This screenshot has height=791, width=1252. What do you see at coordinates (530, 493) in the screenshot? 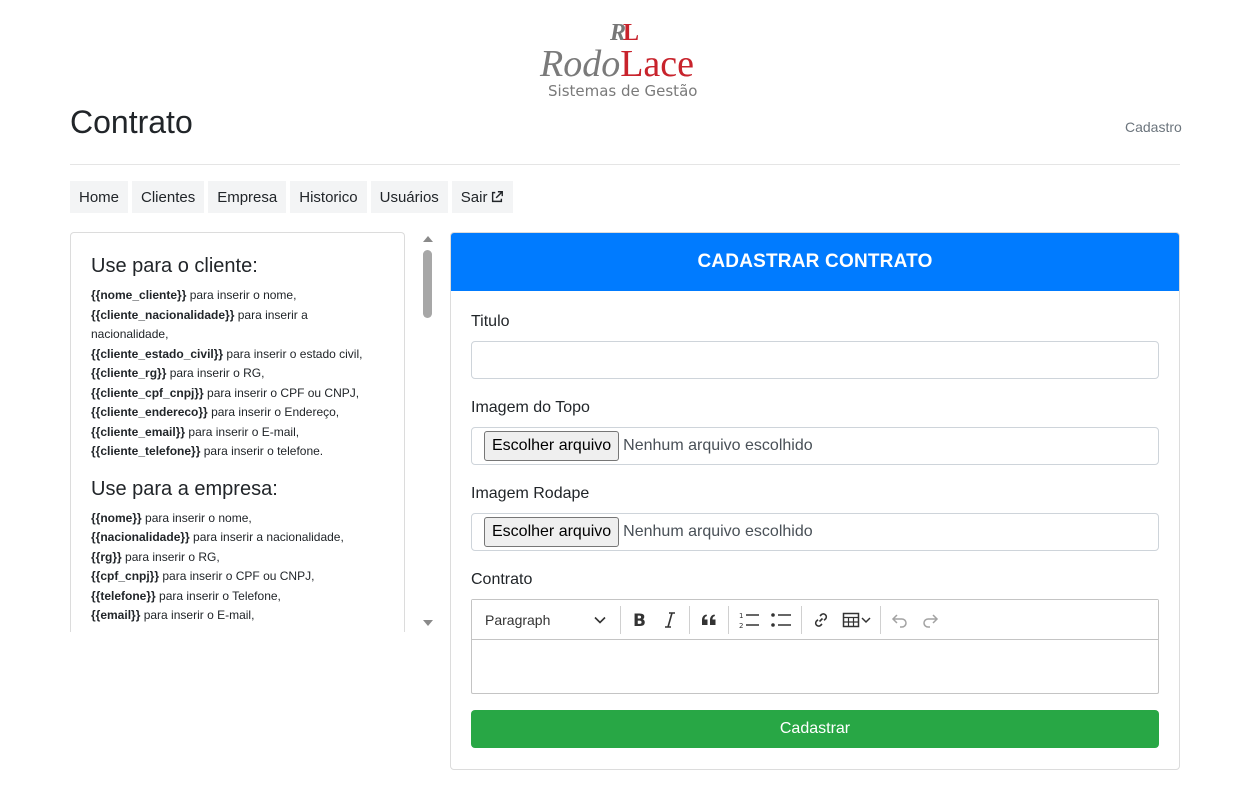
I see `imagem-rodape-label: Imagem Rodape` at bounding box center [530, 493].